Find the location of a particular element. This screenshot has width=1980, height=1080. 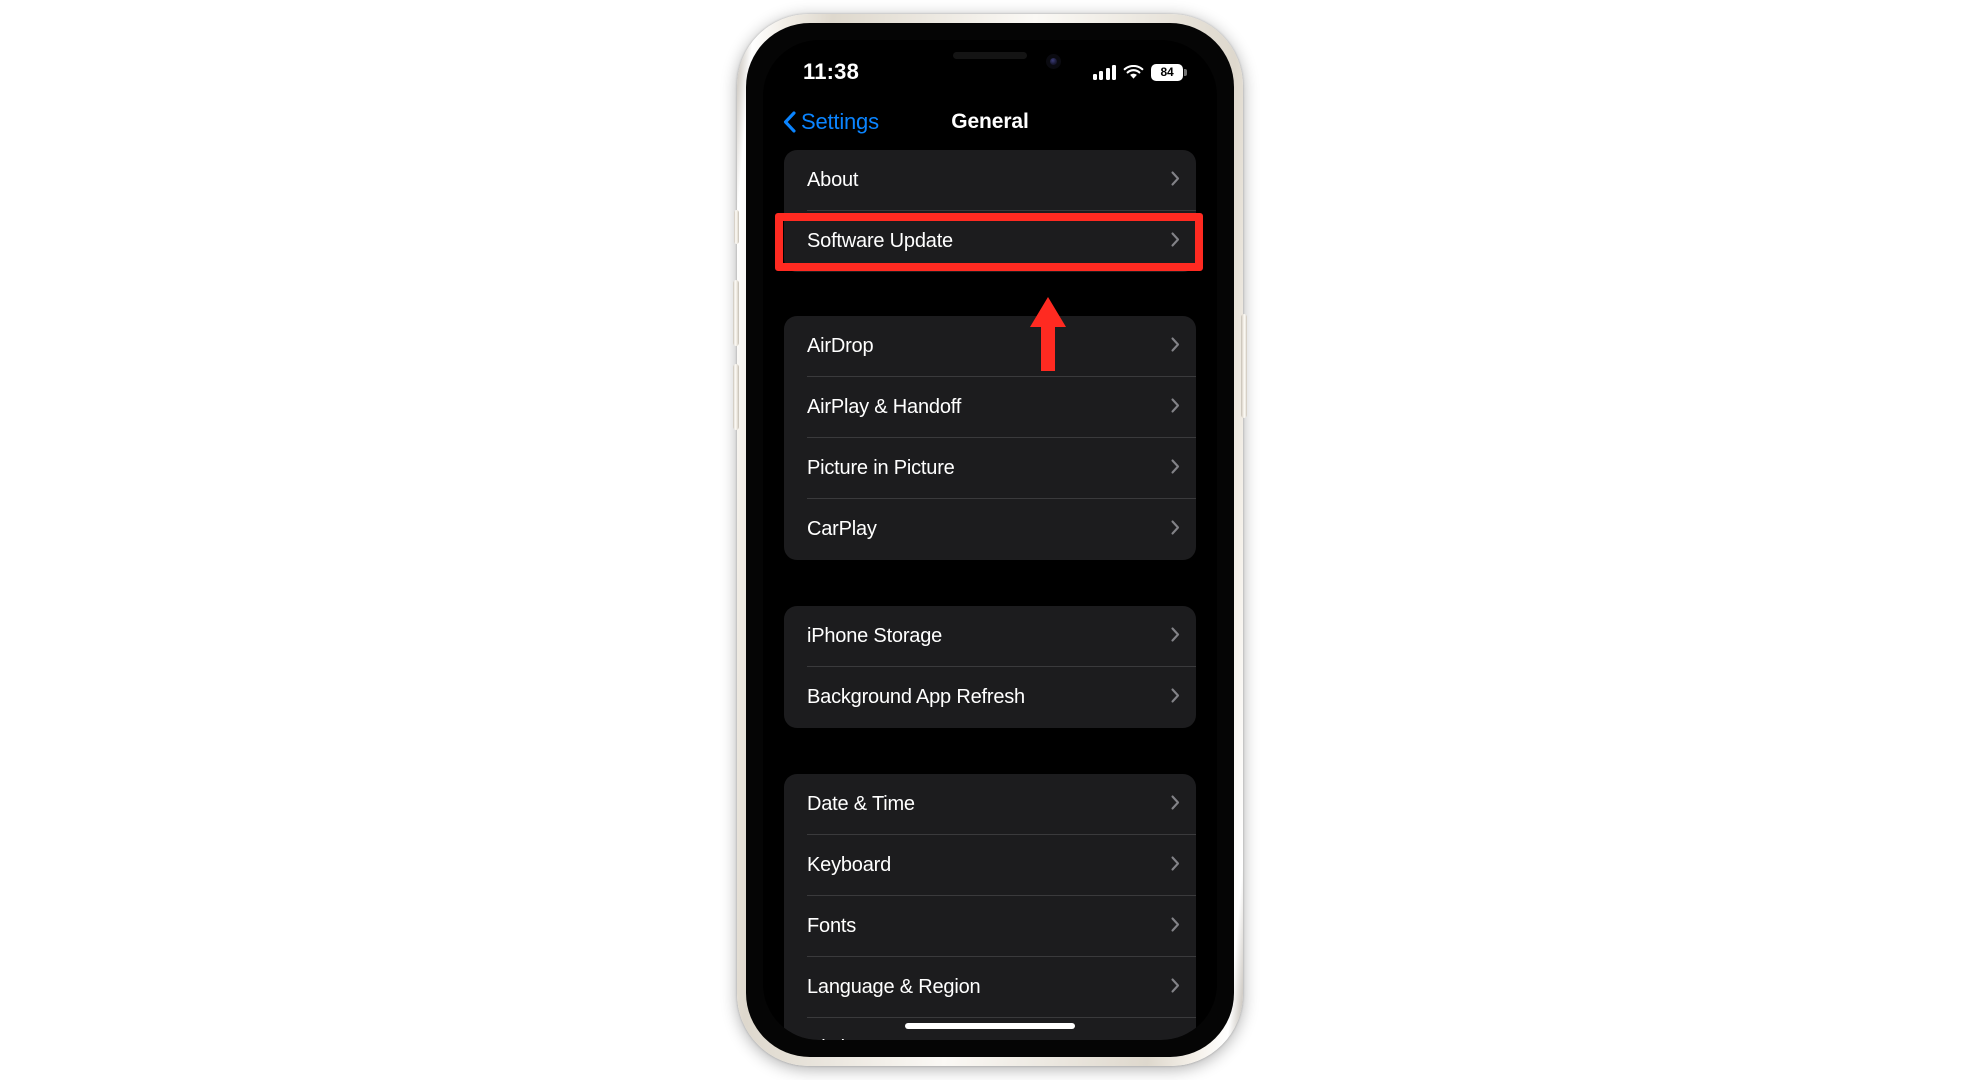

battery-icon: 84 is located at coordinates (1169, 72).